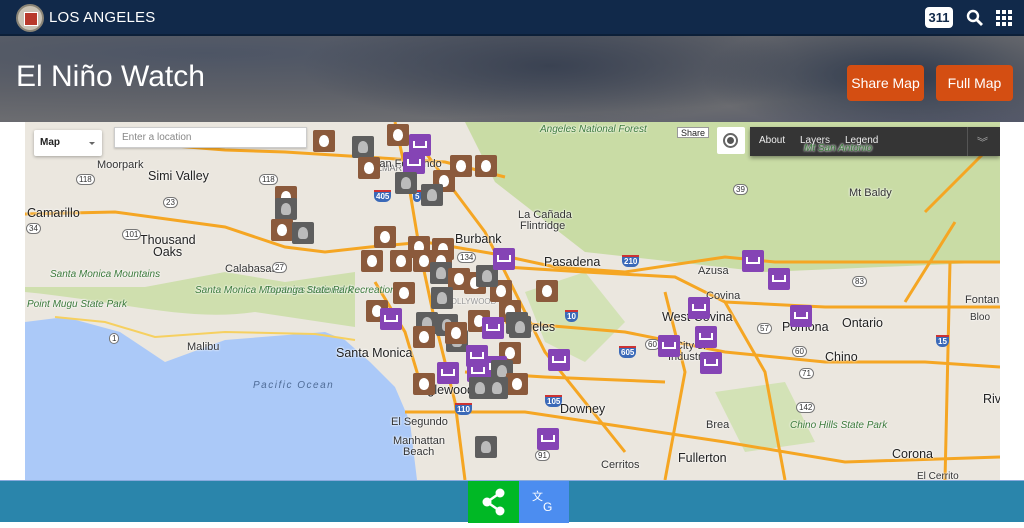 The height and width of the screenshot is (528, 1024). What do you see at coordinates (572, 262) in the screenshot?
I see `label-pasadena: Pasadena` at bounding box center [572, 262].